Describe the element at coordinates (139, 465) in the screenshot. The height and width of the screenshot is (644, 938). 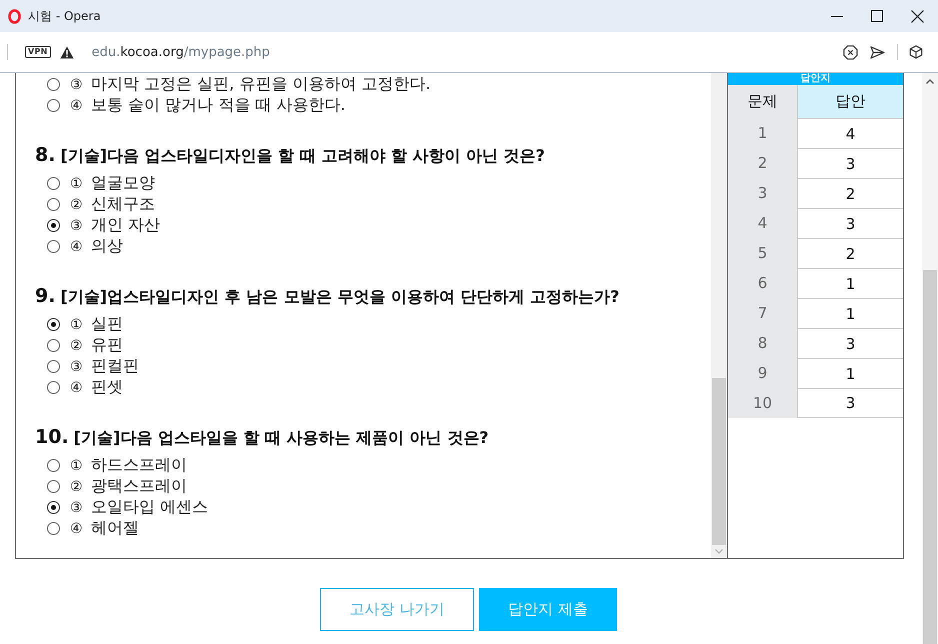
I see `option-text: 하드스프레이` at that location.